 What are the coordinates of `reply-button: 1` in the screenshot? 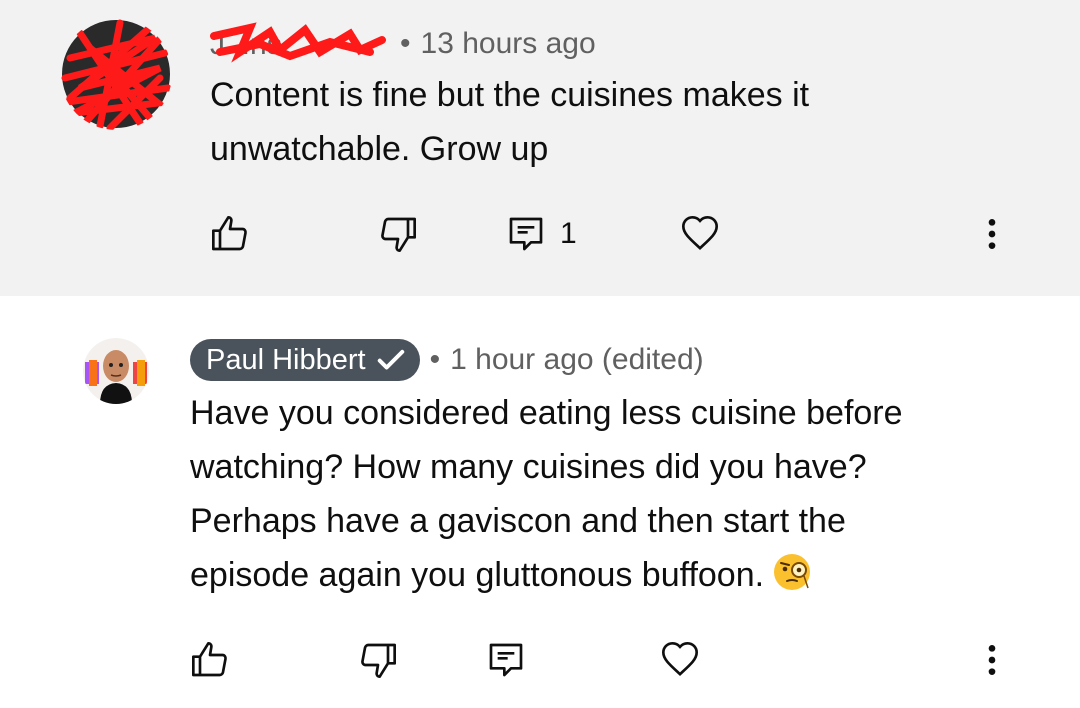 It's located at (541, 234).